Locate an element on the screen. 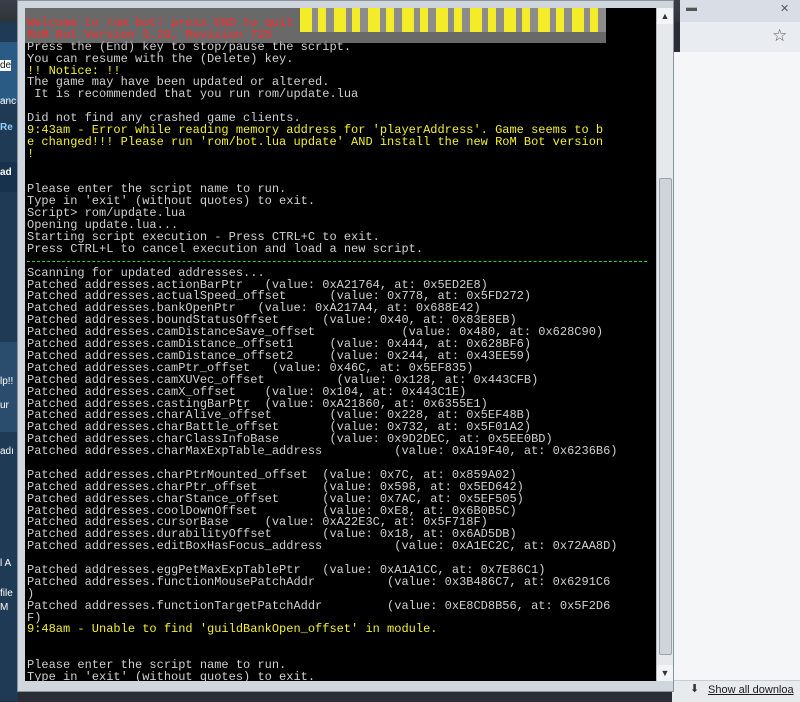 This screenshot has width=800, height=702. bg-text-fragment: ad is located at coordinates (6, 172).